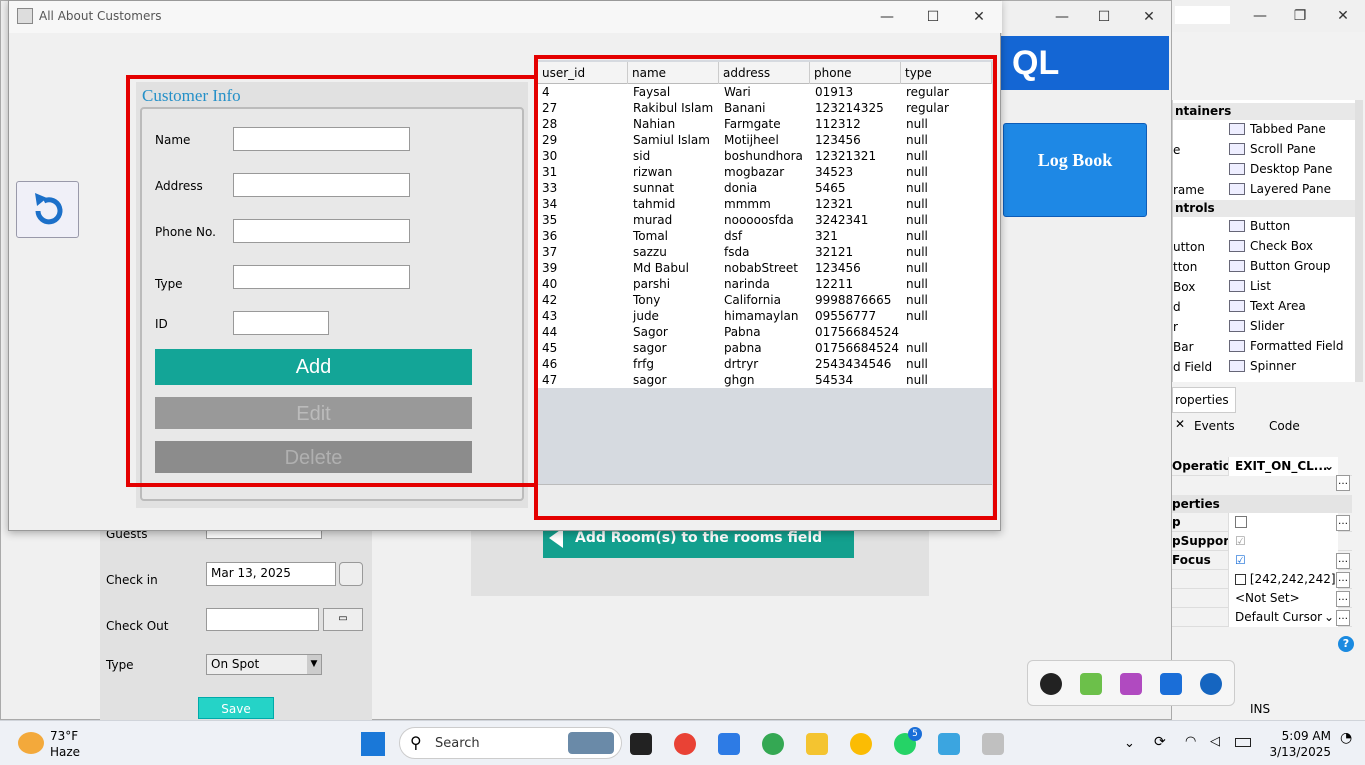 The image size is (1365, 765). I want to click on windows-start-icon, so click(373, 744).